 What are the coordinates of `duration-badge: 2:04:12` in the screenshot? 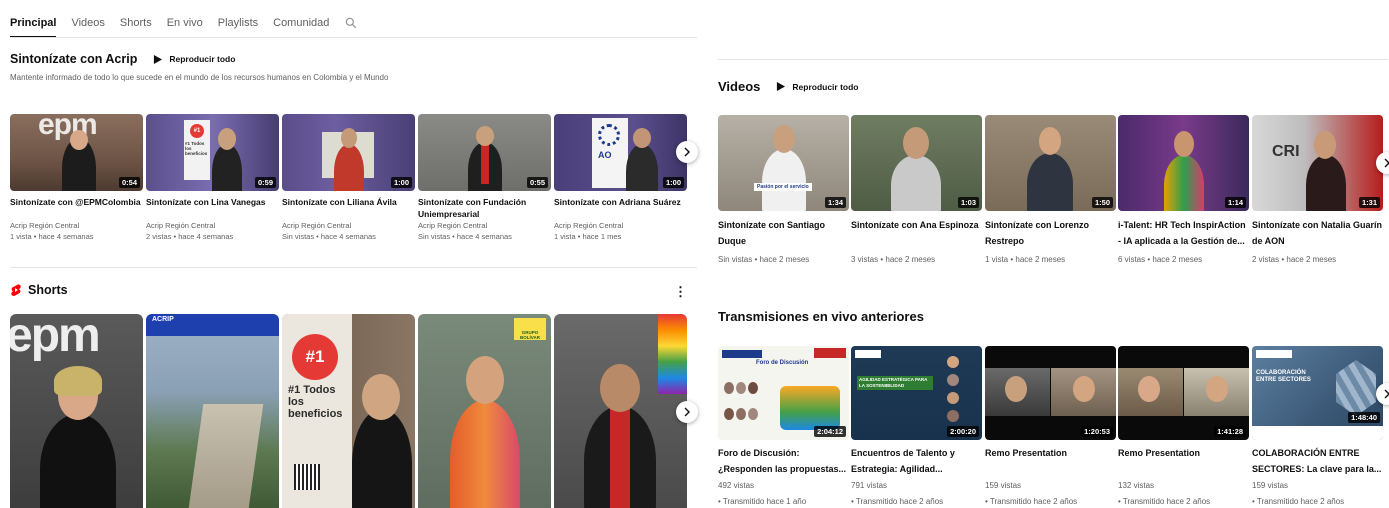 It's located at (830, 431).